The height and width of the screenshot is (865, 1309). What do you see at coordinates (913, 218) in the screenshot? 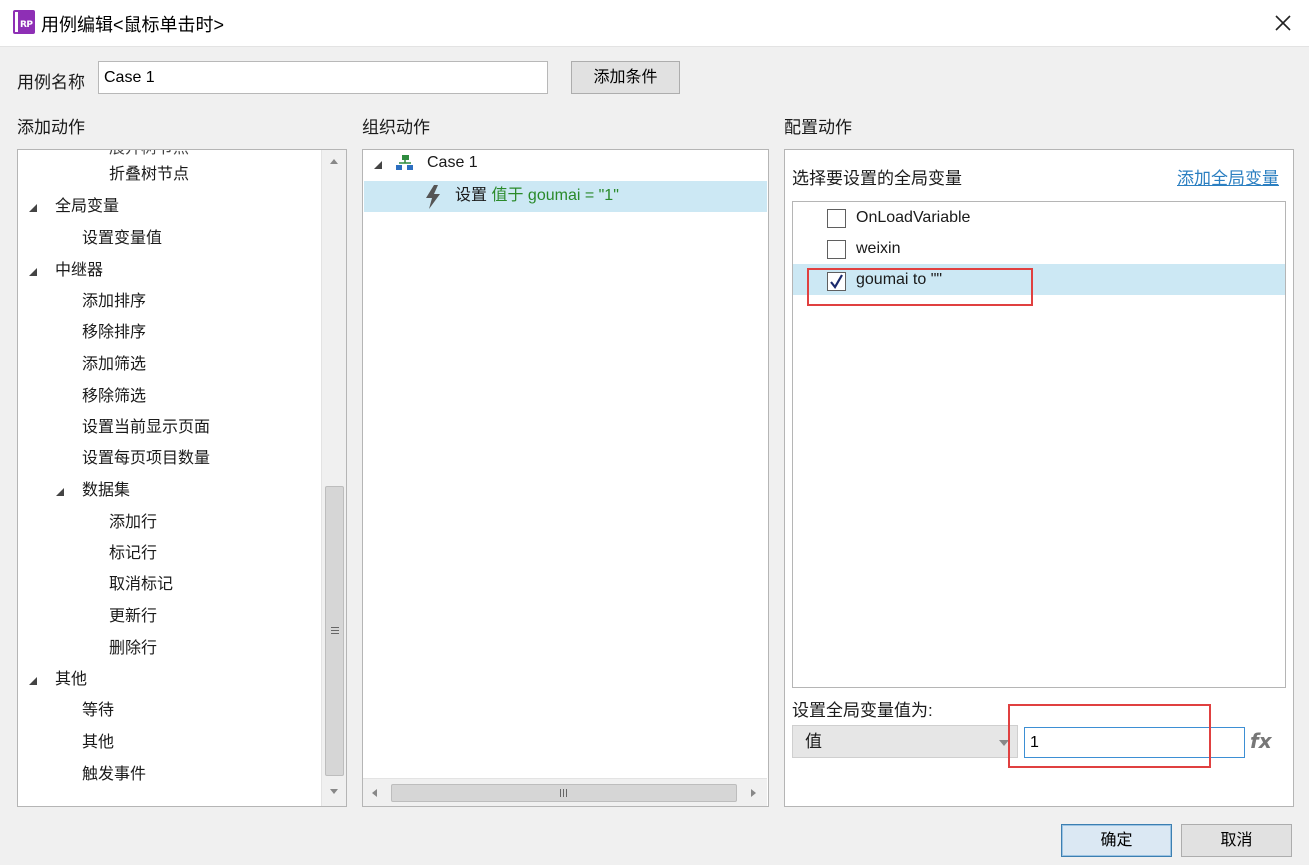
I see `variable-name: OnLoadVariable` at bounding box center [913, 218].